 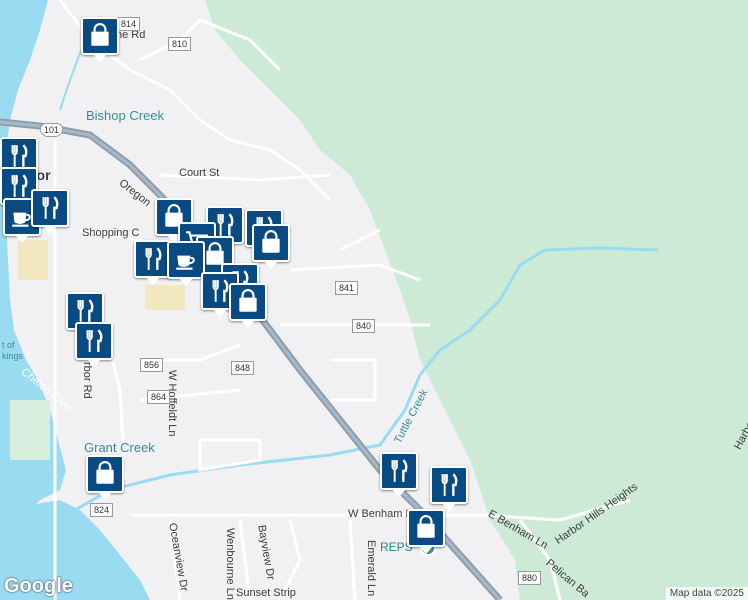 What do you see at coordinates (152, 365) in the screenshot?
I see `route-856-shield: 856` at bounding box center [152, 365].